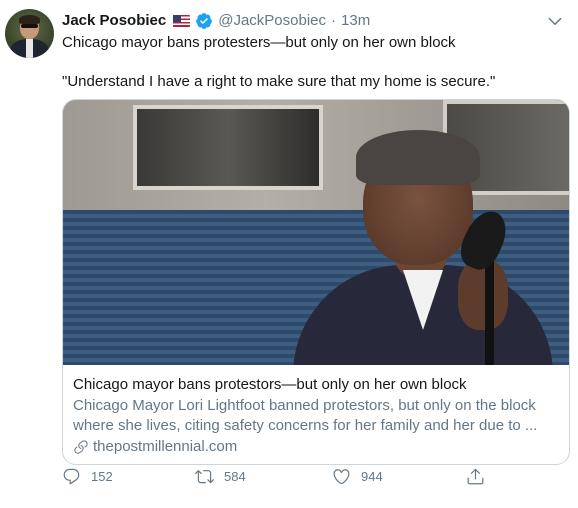  Describe the element at coordinates (484, 282) in the screenshot. I see `microphone-graphic` at that location.